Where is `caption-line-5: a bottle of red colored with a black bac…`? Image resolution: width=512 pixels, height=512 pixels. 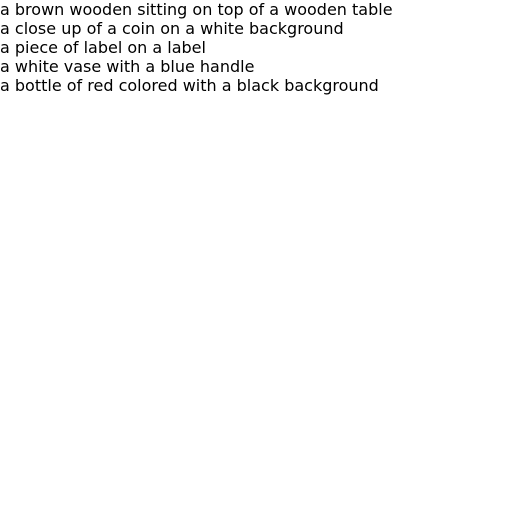
caption-line-5: a bottle of red colored with a black bac… is located at coordinates (189, 85).